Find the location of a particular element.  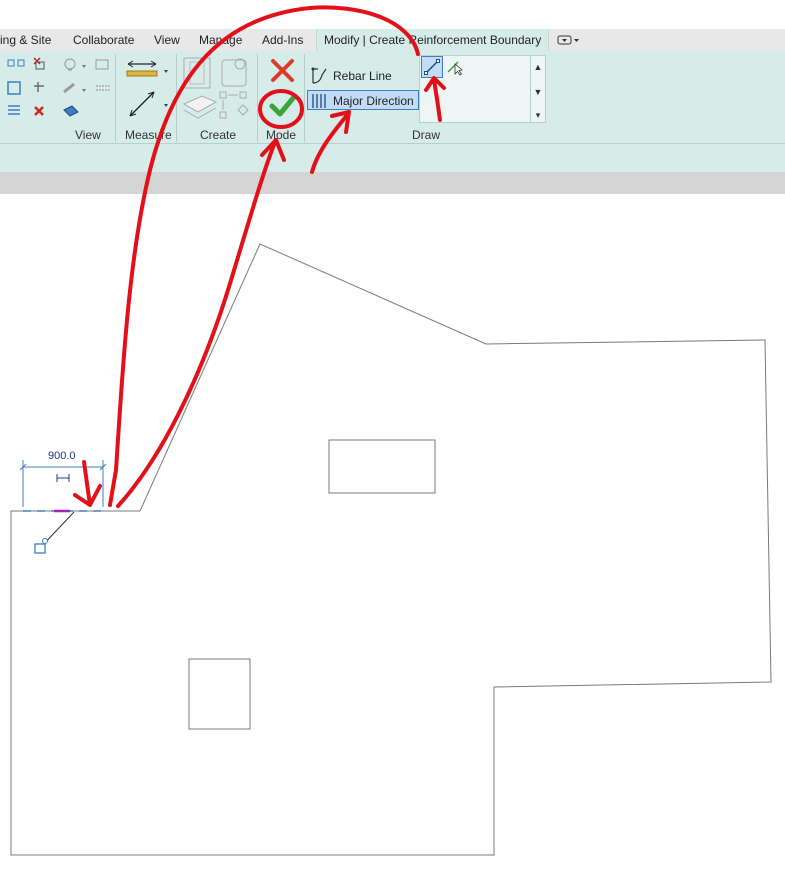

dimension-value: 900.0 is located at coordinates (62, 456).